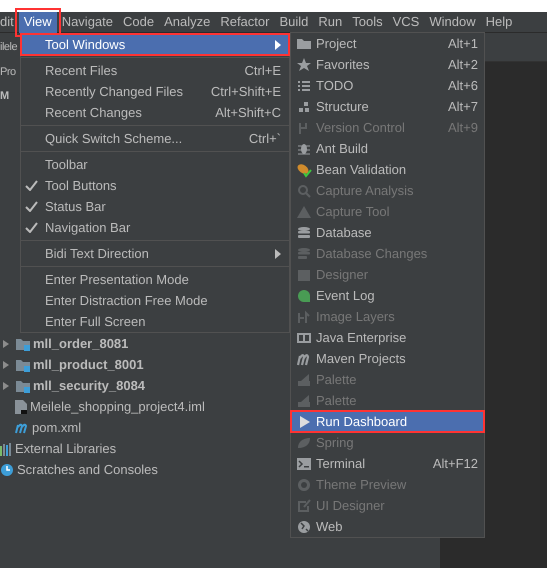  What do you see at coordinates (155, 138) in the screenshot?
I see `menu-item: Quick Switch Scheme... Ctrl+`` at bounding box center [155, 138].